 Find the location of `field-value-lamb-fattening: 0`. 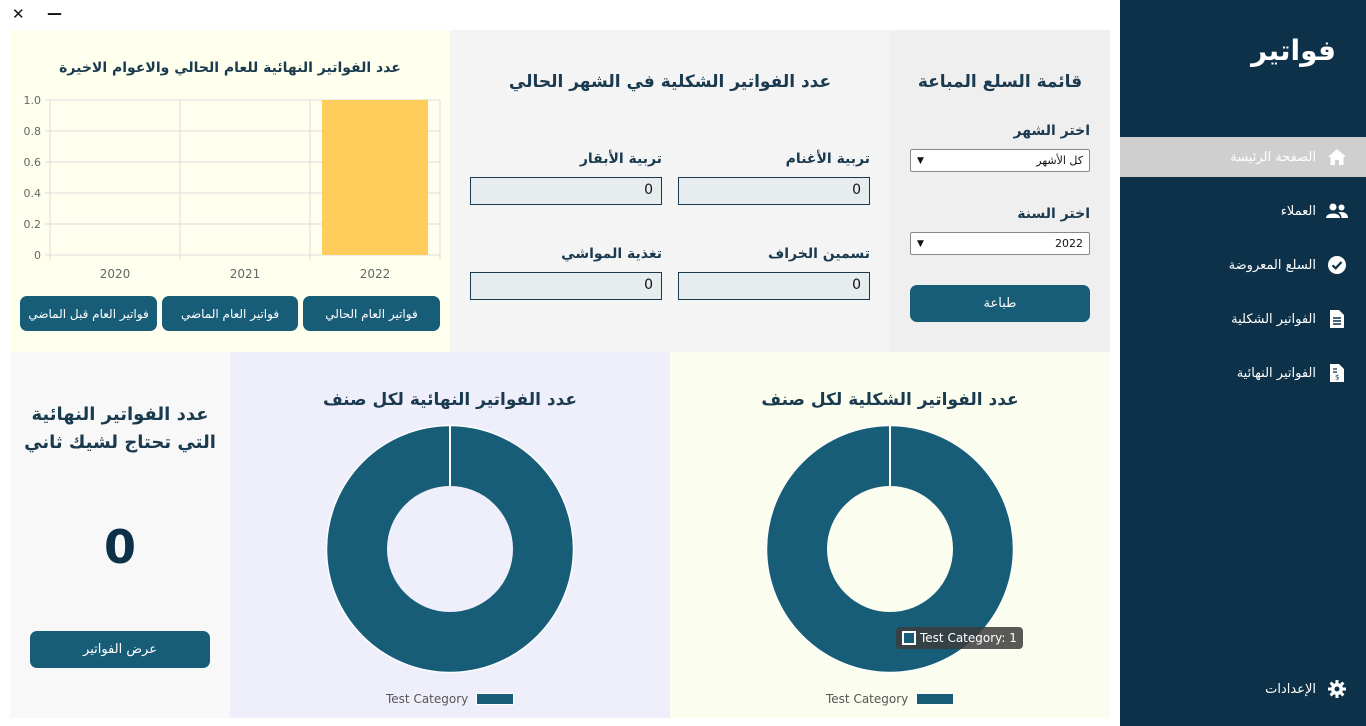

field-value-lamb-fattening: 0 is located at coordinates (774, 286).